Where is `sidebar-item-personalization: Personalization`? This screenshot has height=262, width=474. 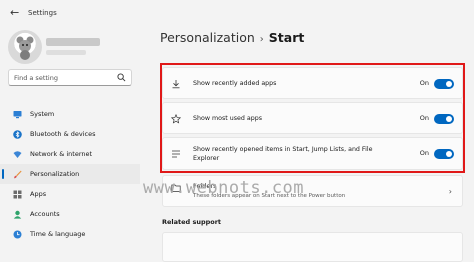
sidebar-item-personalization: Personalization is located at coordinates (70, 174).